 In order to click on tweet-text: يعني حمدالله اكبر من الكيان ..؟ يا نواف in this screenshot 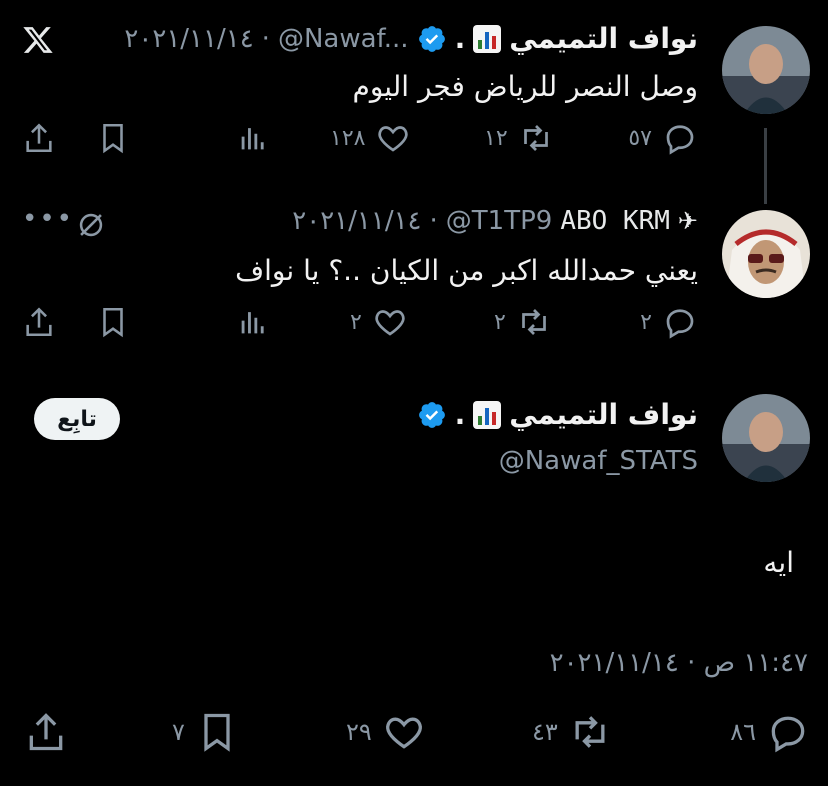, I will do `click(466, 270)`.